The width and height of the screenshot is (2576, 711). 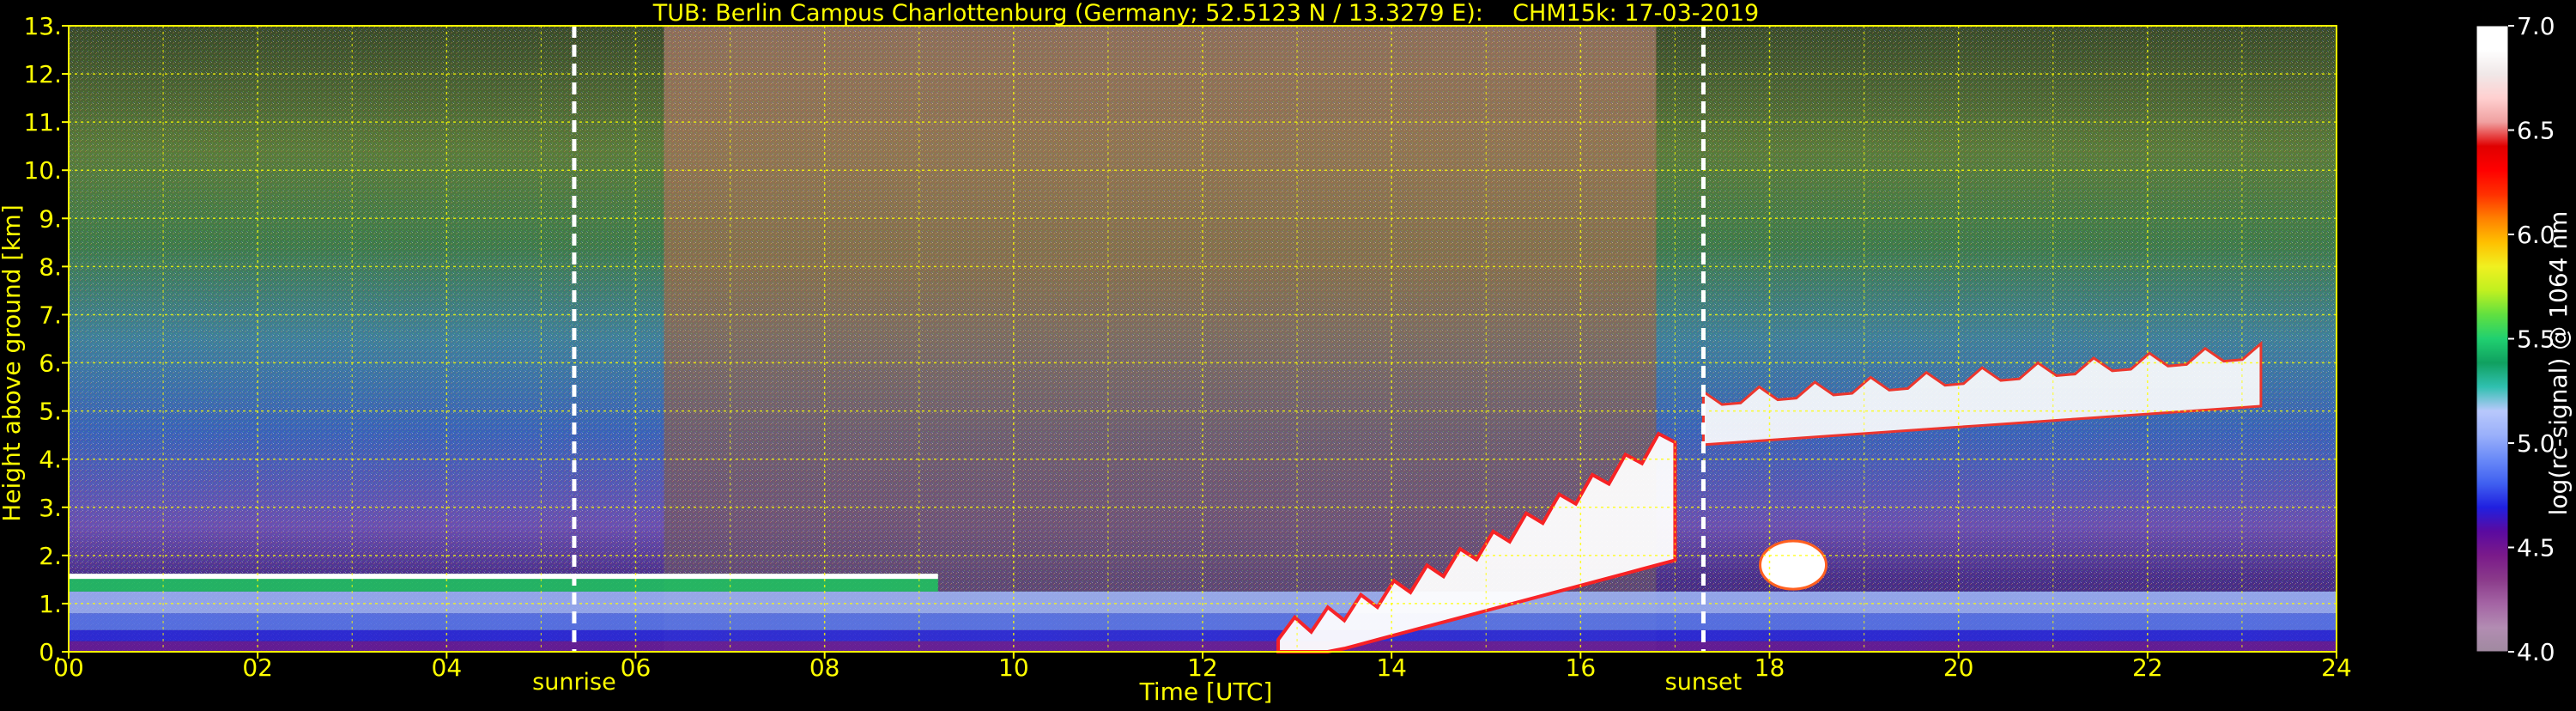 I want to click on y-tick-label-3: 3., so click(x=50, y=508).